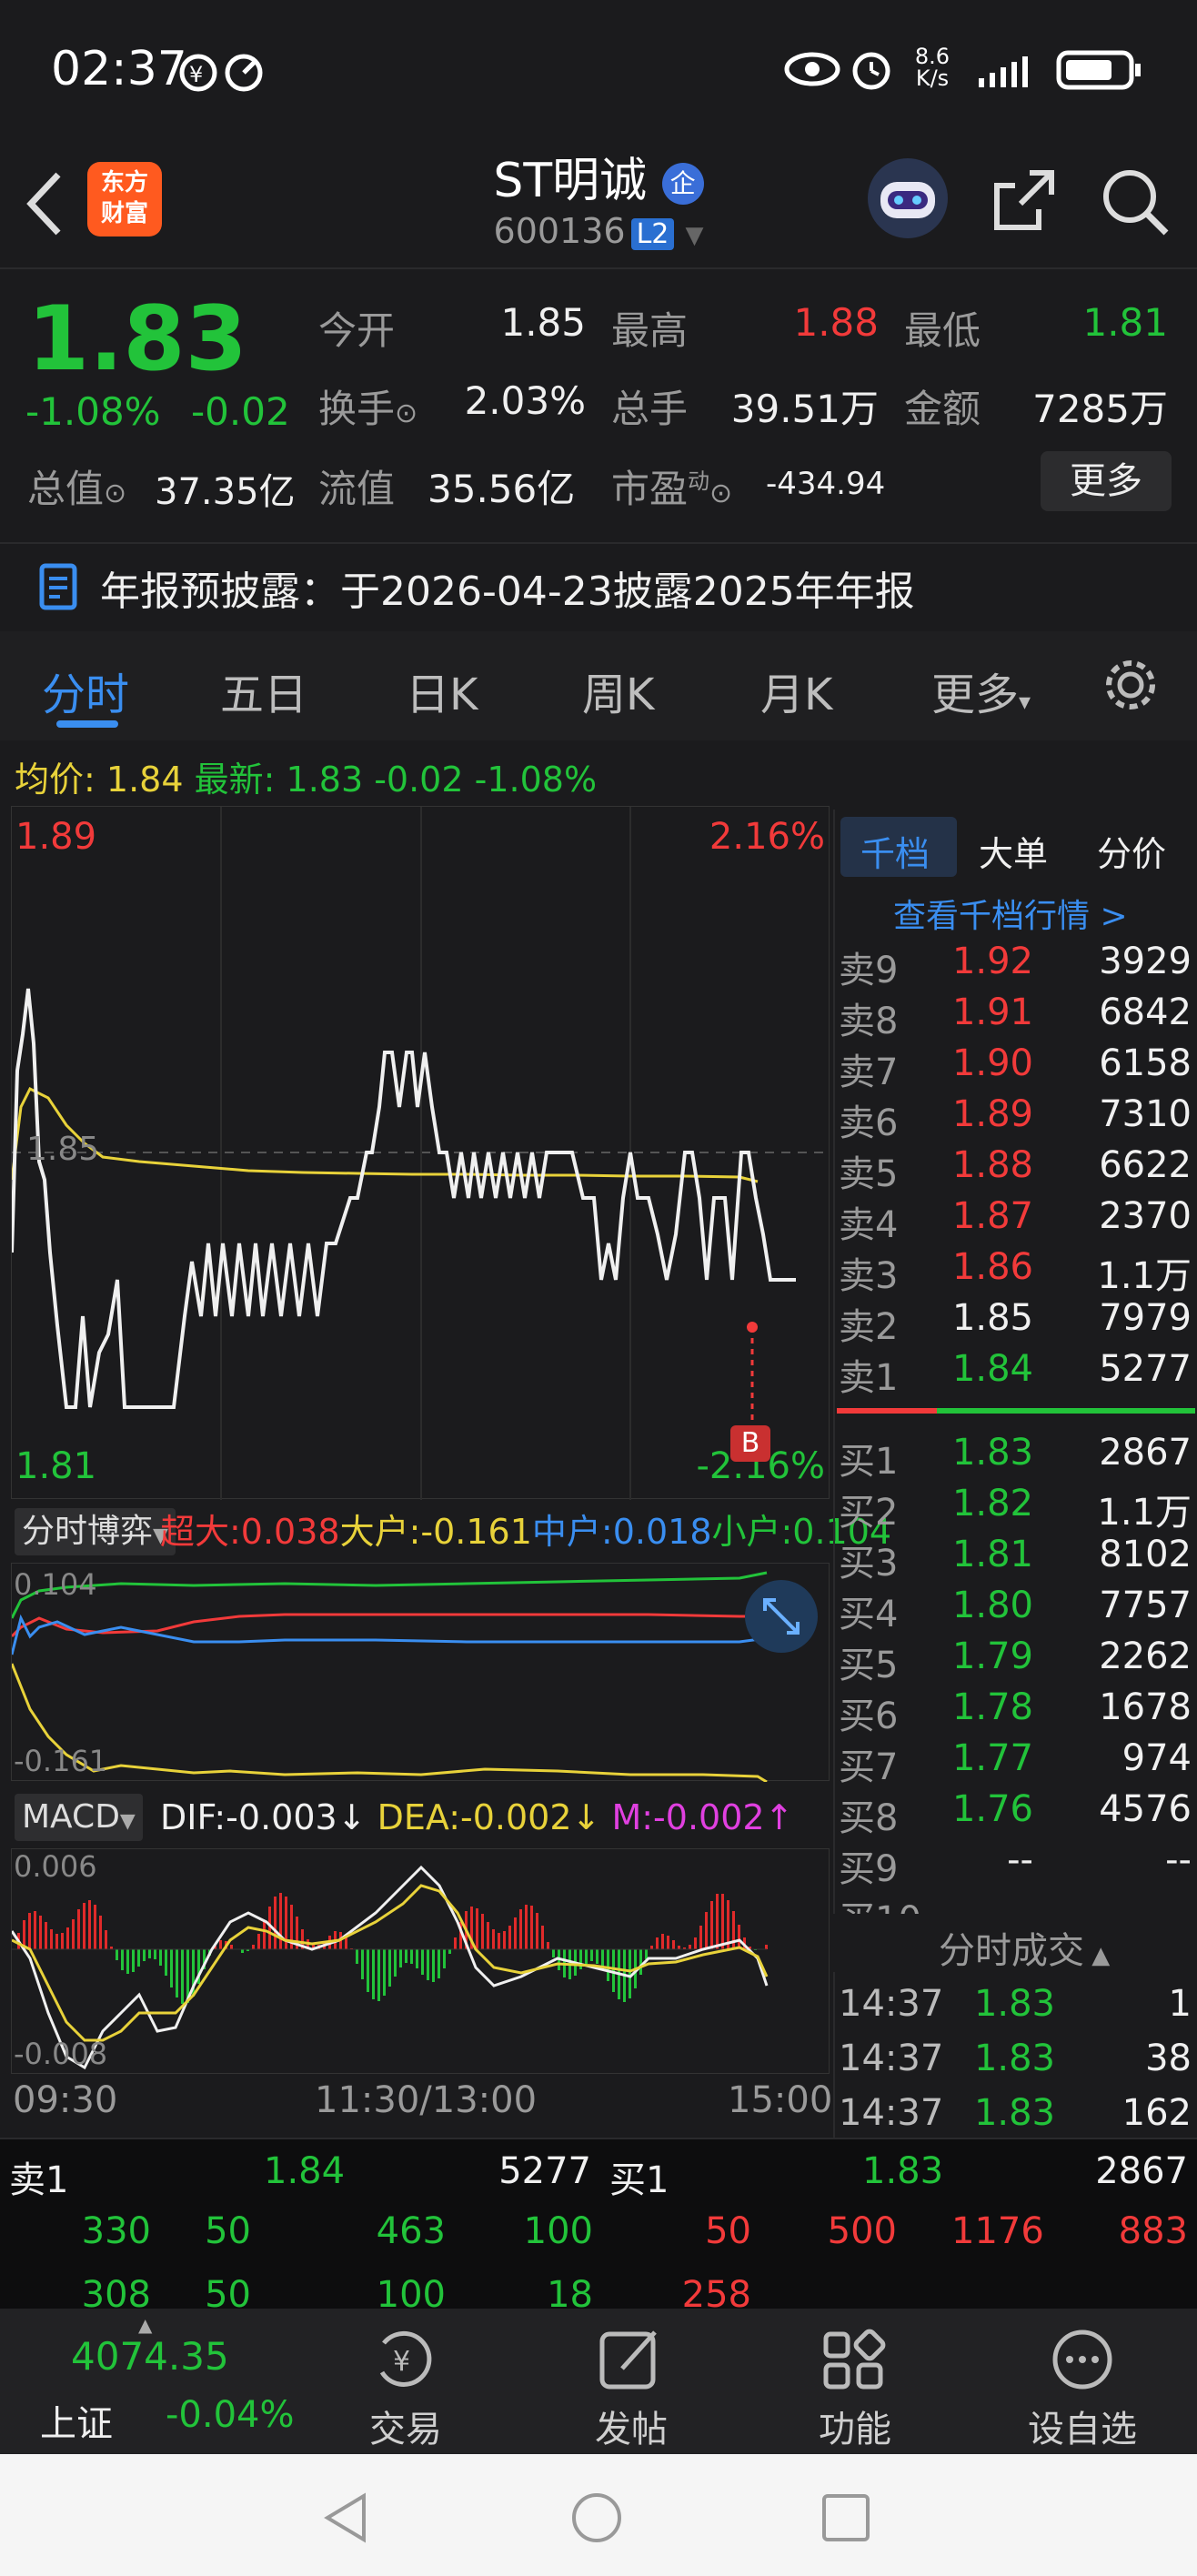  Describe the element at coordinates (694, 235) in the screenshot. I see `chevron-down-icon: ▼` at that location.